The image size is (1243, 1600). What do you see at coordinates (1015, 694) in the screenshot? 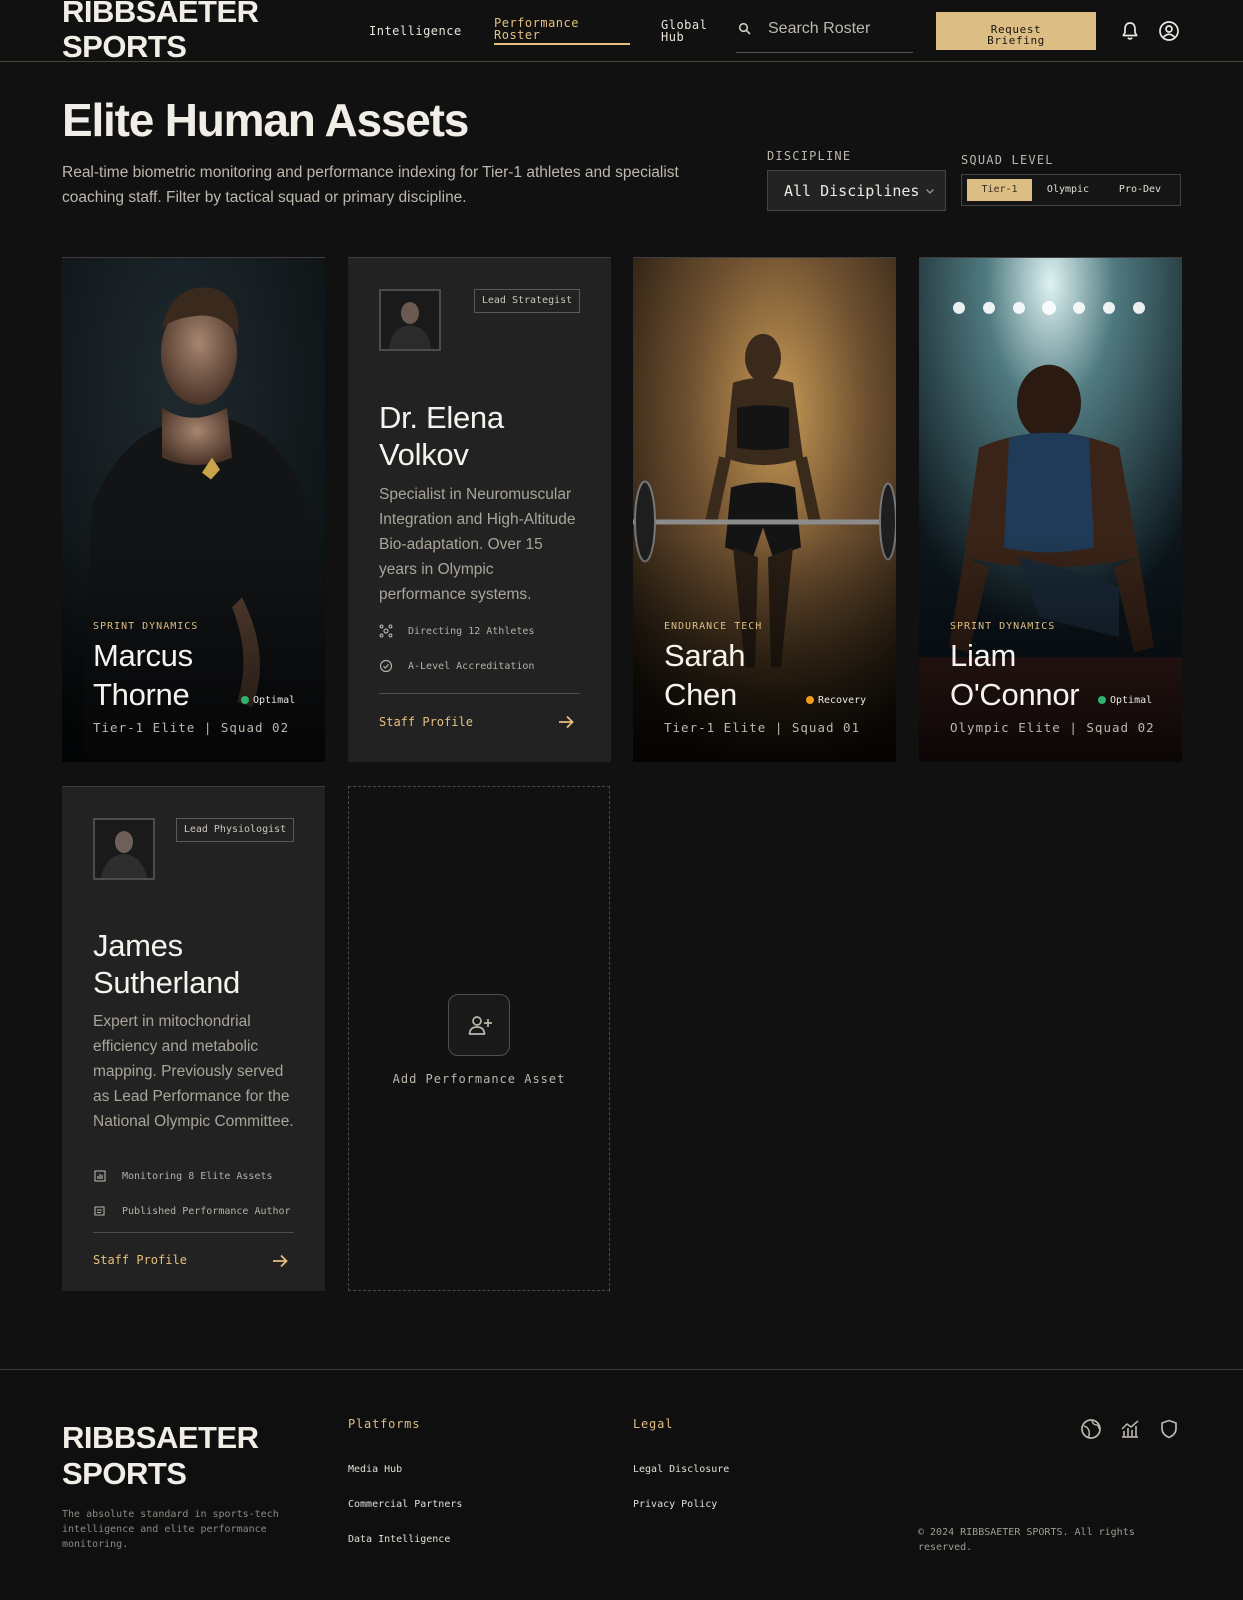
I see `athlete-last-name: O'Connor` at bounding box center [1015, 694].